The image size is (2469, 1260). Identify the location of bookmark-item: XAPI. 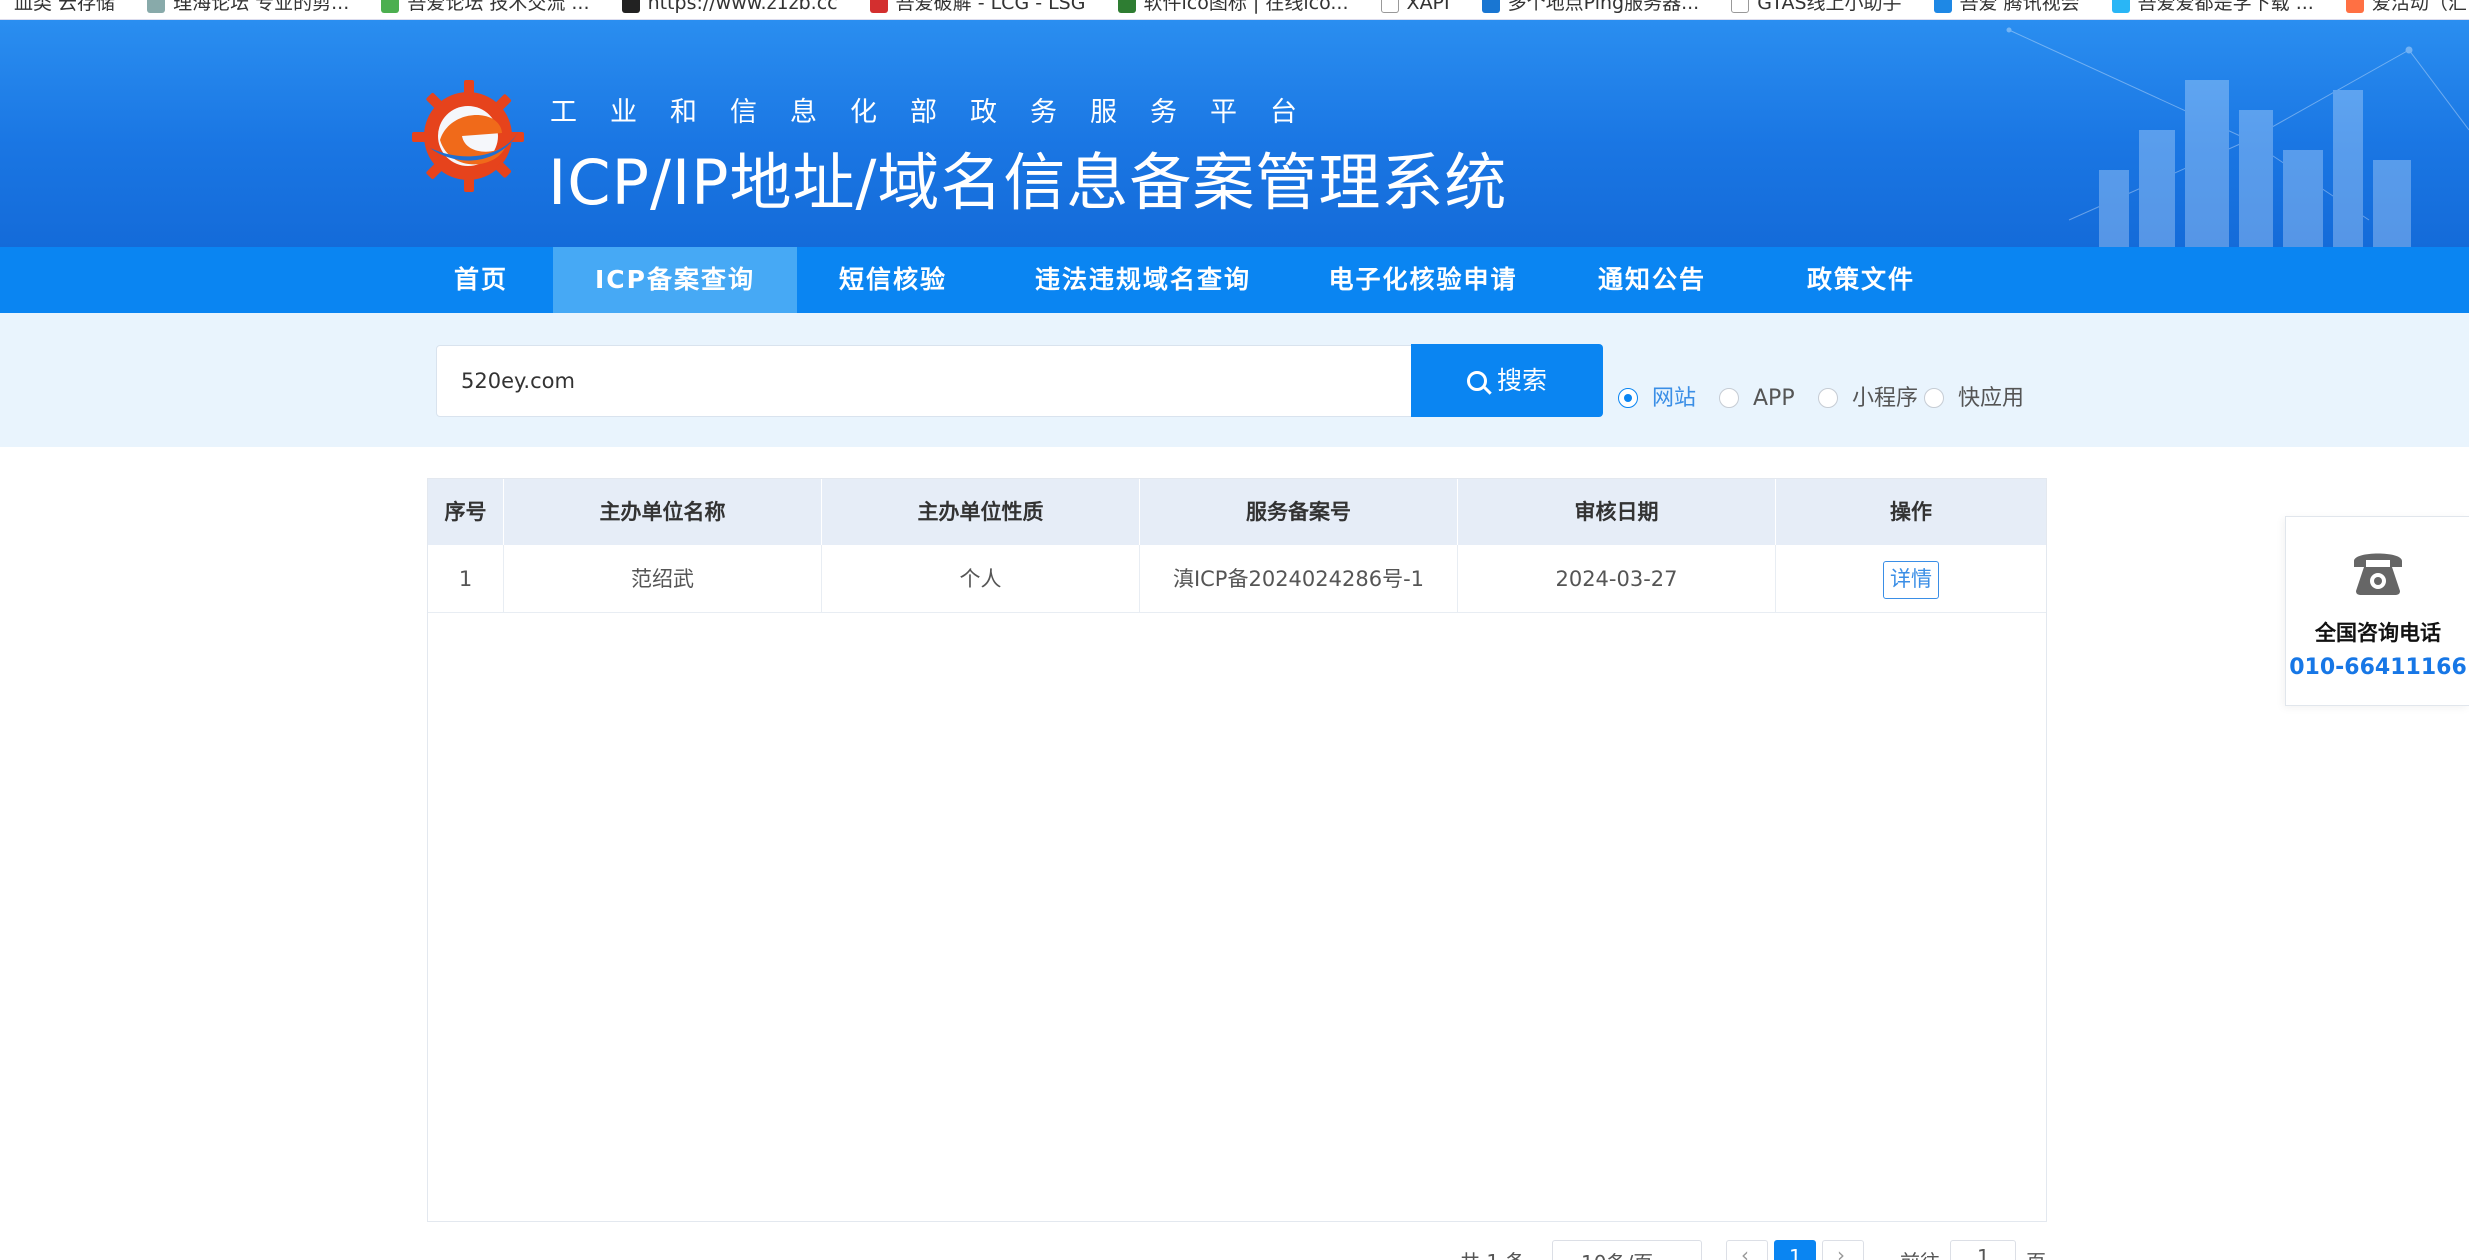
(1415, 7).